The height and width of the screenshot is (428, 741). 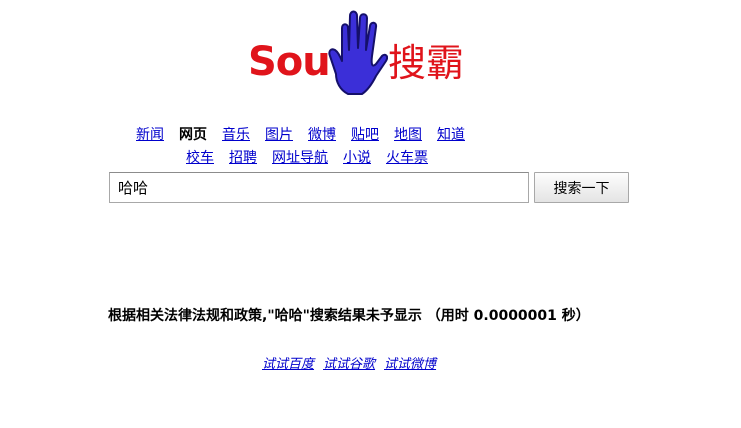 What do you see at coordinates (288, 364) in the screenshot?
I see `try-baidu-link: 试试百度` at bounding box center [288, 364].